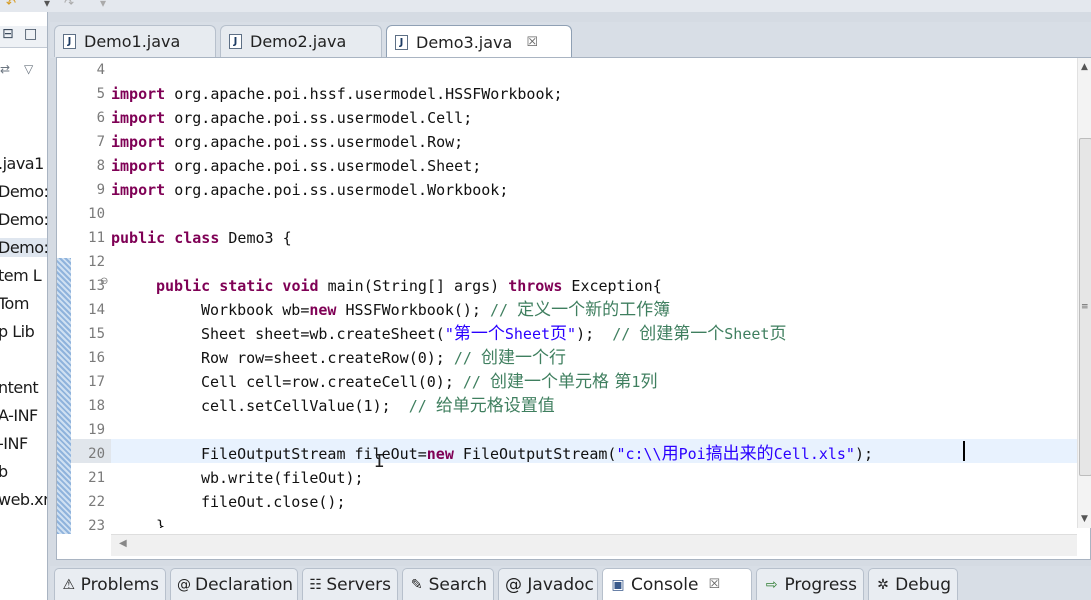 The width and height of the screenshot is (1091, 600). Describe the element at coordinates (119, 584) in the screenshot. I see `tab-label: Problems` at that location.